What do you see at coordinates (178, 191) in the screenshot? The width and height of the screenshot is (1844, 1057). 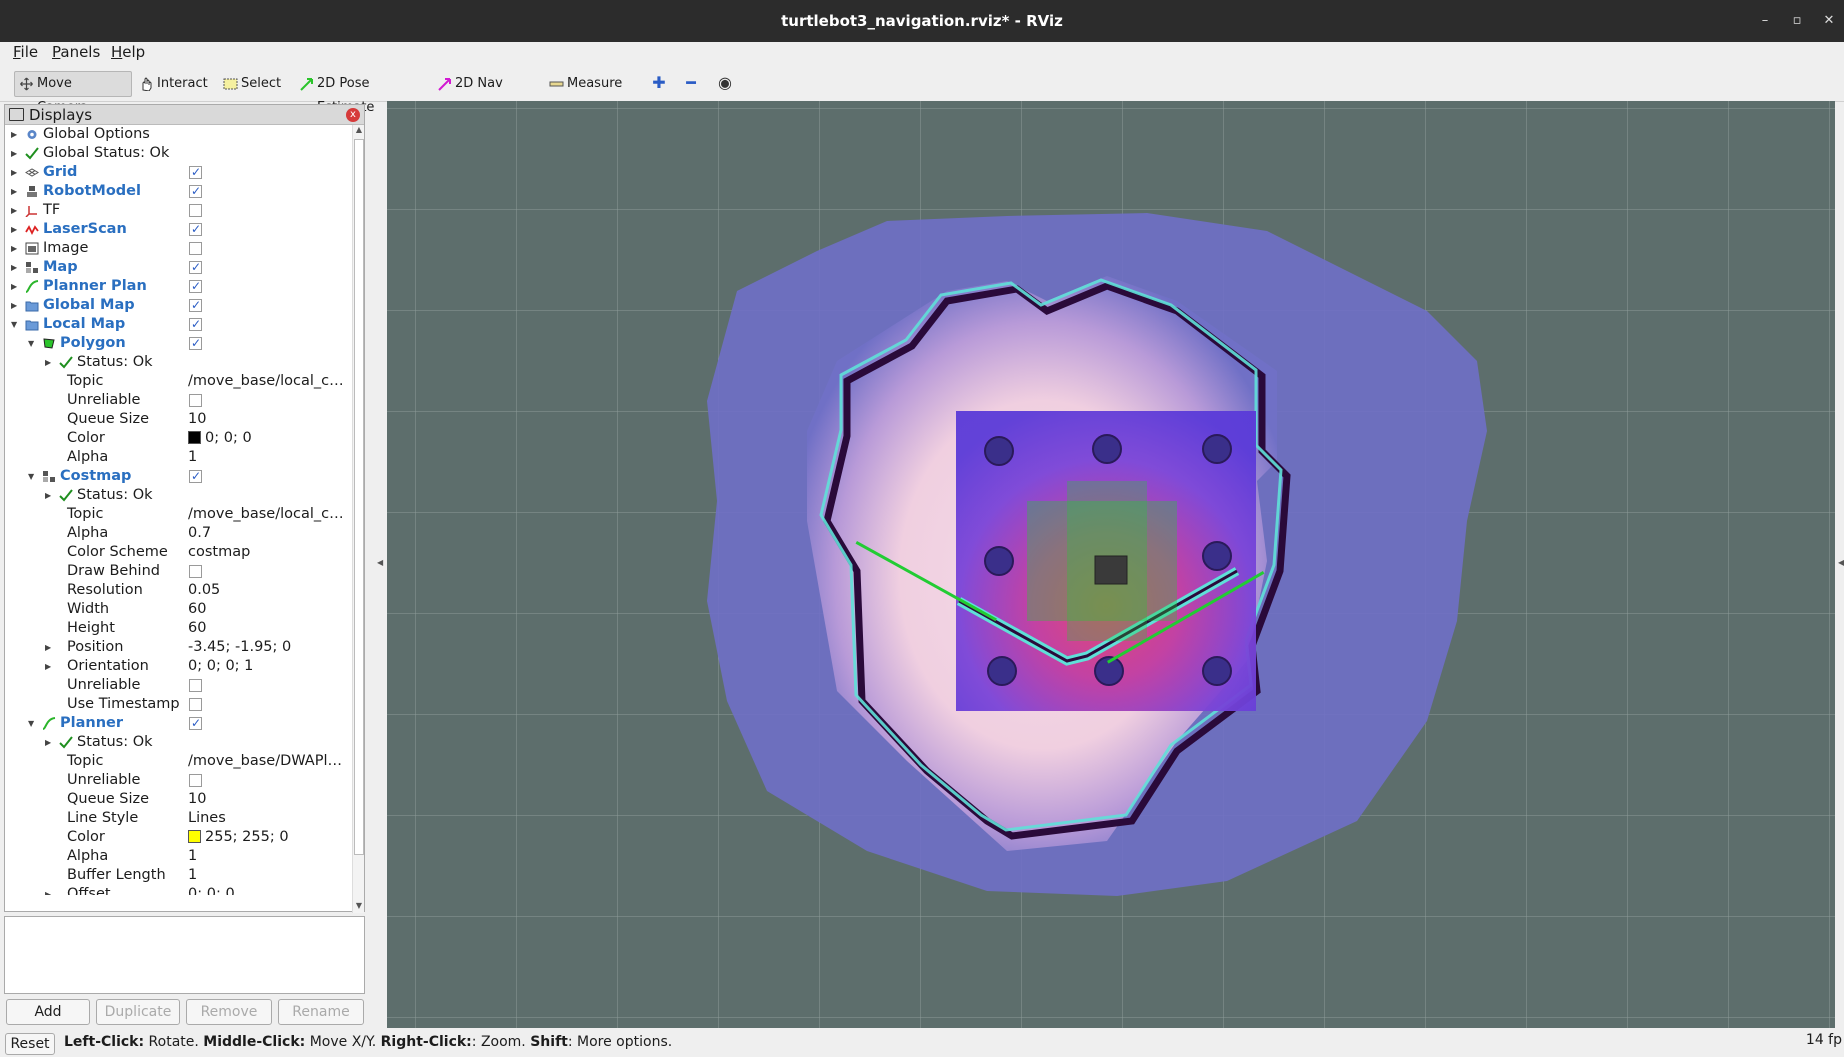 I see `tree-row: ▶ RobotModel` at bounding box center [178, 191].